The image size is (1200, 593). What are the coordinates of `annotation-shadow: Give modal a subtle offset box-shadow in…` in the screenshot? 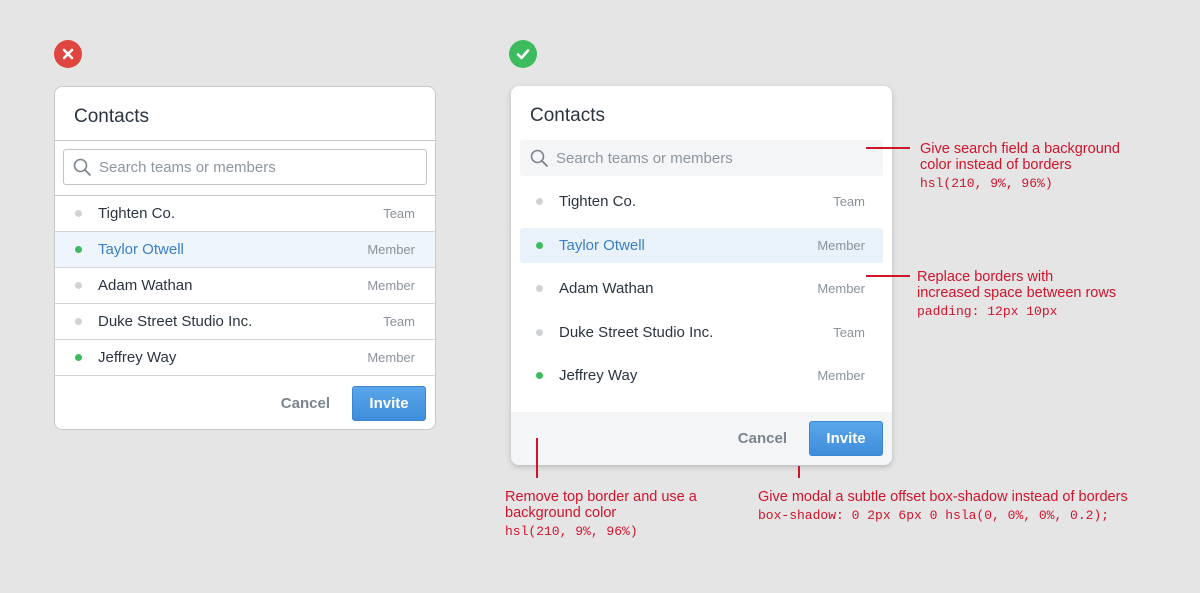 It's located at (943, 506).